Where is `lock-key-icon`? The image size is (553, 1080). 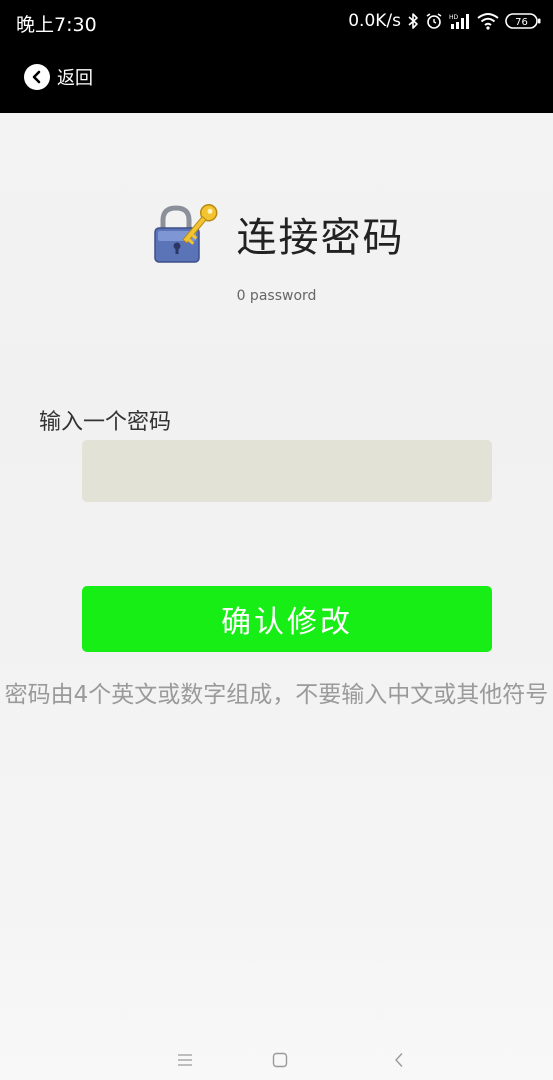
lock-key-icon is located at coordinates (185, 234).